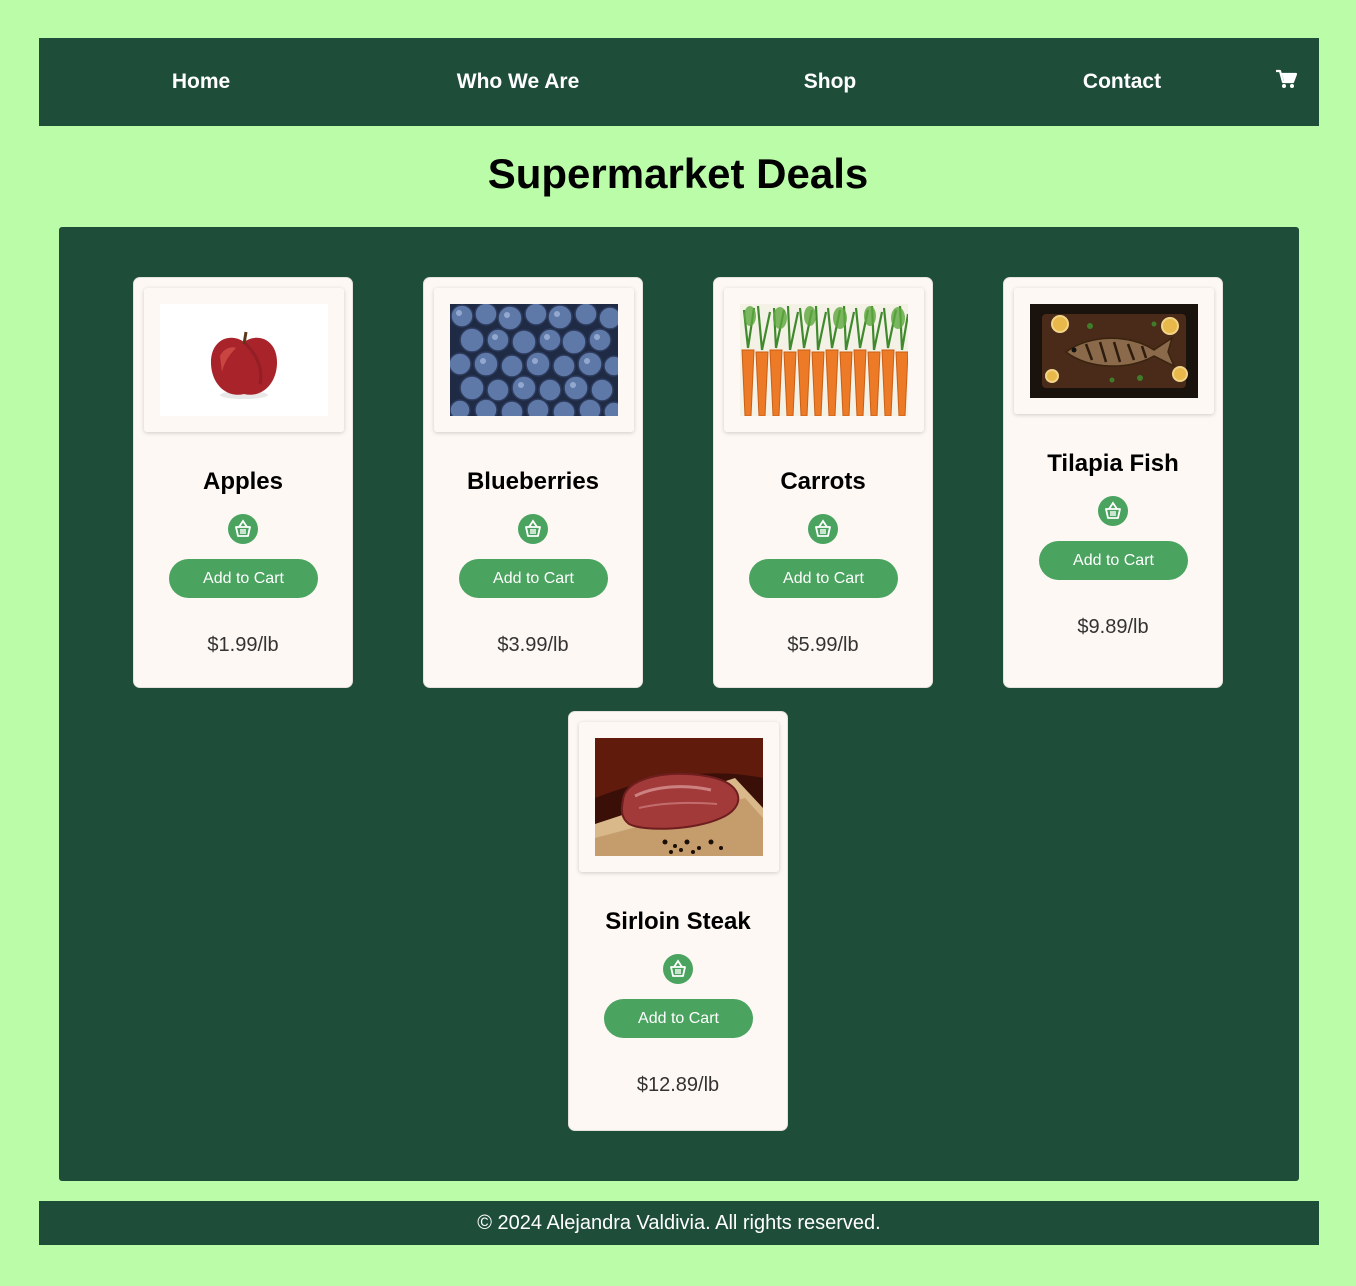  What do you see at coordinates (518, 82) in the screenshot?
I see `nav-who-we-are-link: Who We Are` at bounding box center [518, 82].